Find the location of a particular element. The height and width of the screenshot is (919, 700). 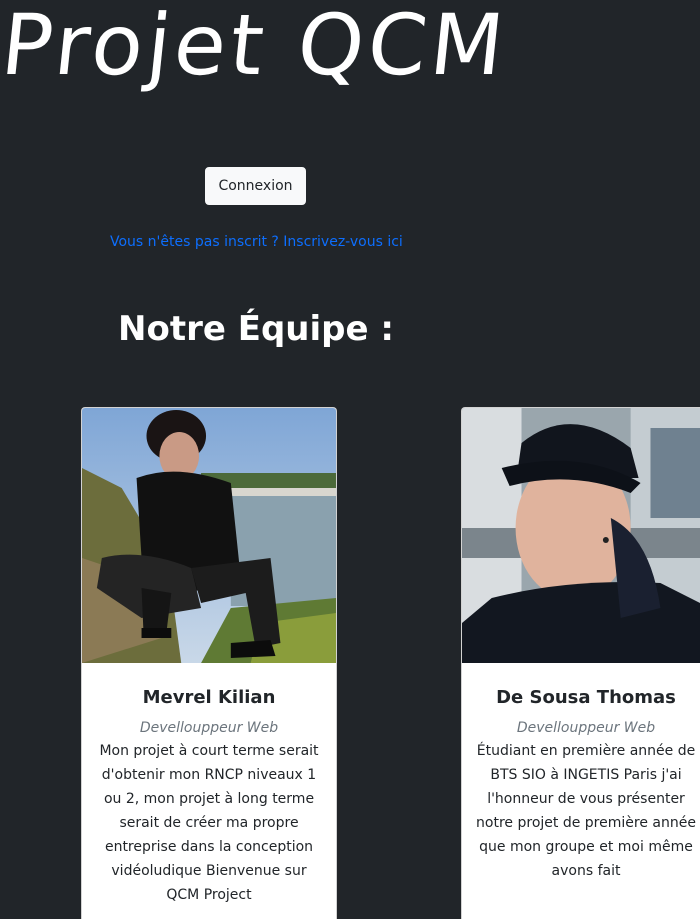

site-title: Projet QCM is located at coordinates (256, 47).